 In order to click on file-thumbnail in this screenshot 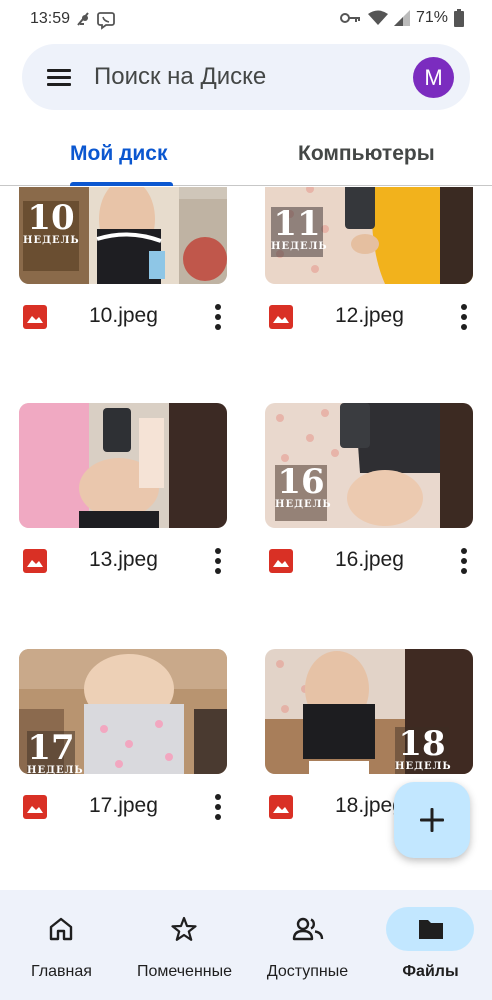, I will do `click(123, 465)`.